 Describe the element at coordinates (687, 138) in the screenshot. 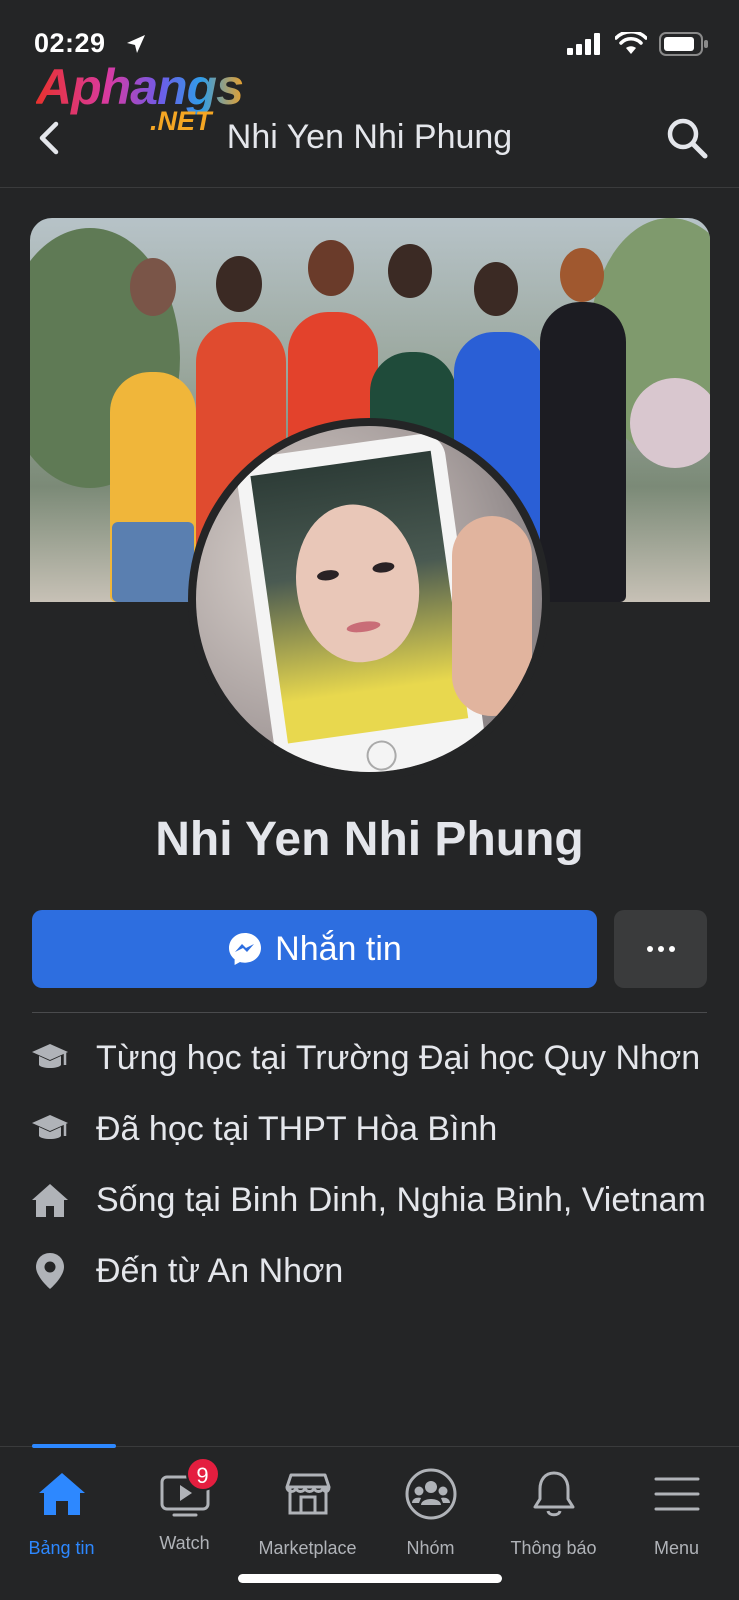

I see `search-icon` at that location.